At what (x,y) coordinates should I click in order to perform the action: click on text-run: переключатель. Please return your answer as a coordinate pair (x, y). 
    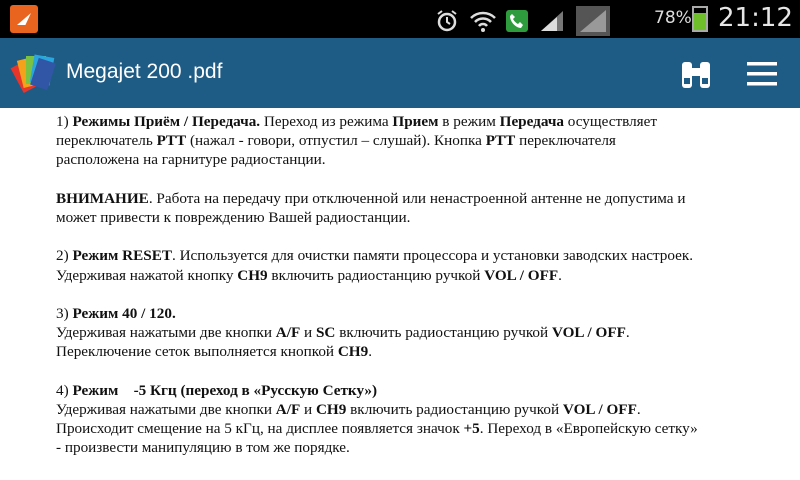
    Looking at the image, I should click on (106, 141).